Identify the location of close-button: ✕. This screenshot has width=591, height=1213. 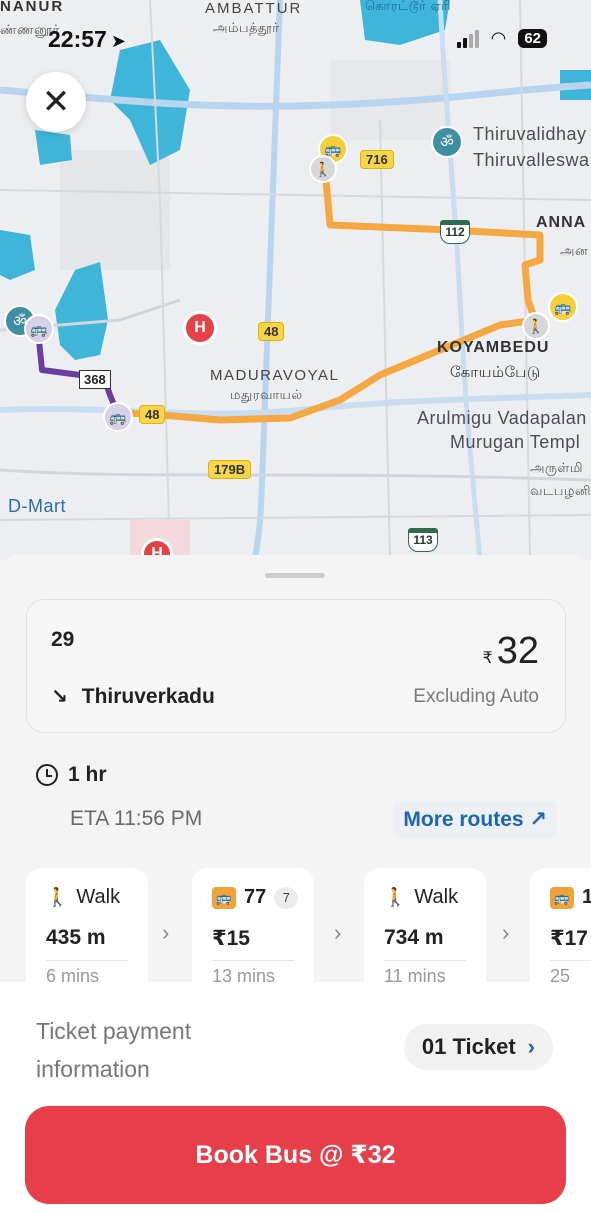
(56, 102).